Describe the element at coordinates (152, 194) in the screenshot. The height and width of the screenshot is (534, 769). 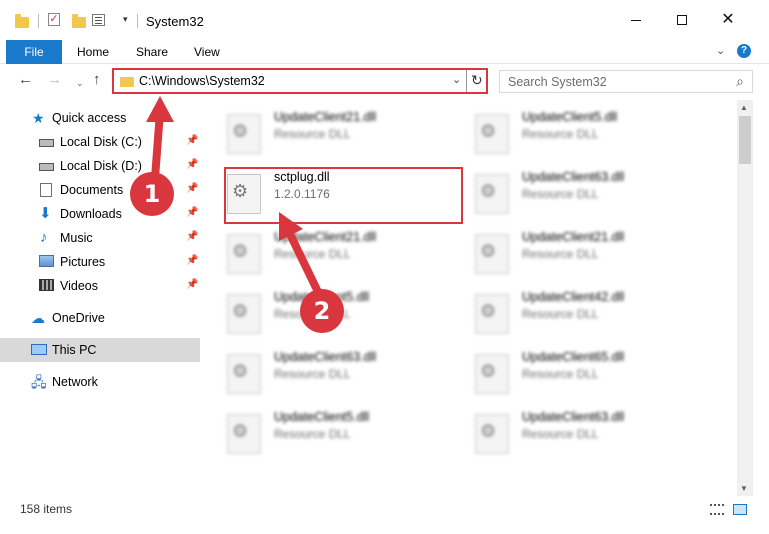
I see `step-marker-1: 1` at that location.